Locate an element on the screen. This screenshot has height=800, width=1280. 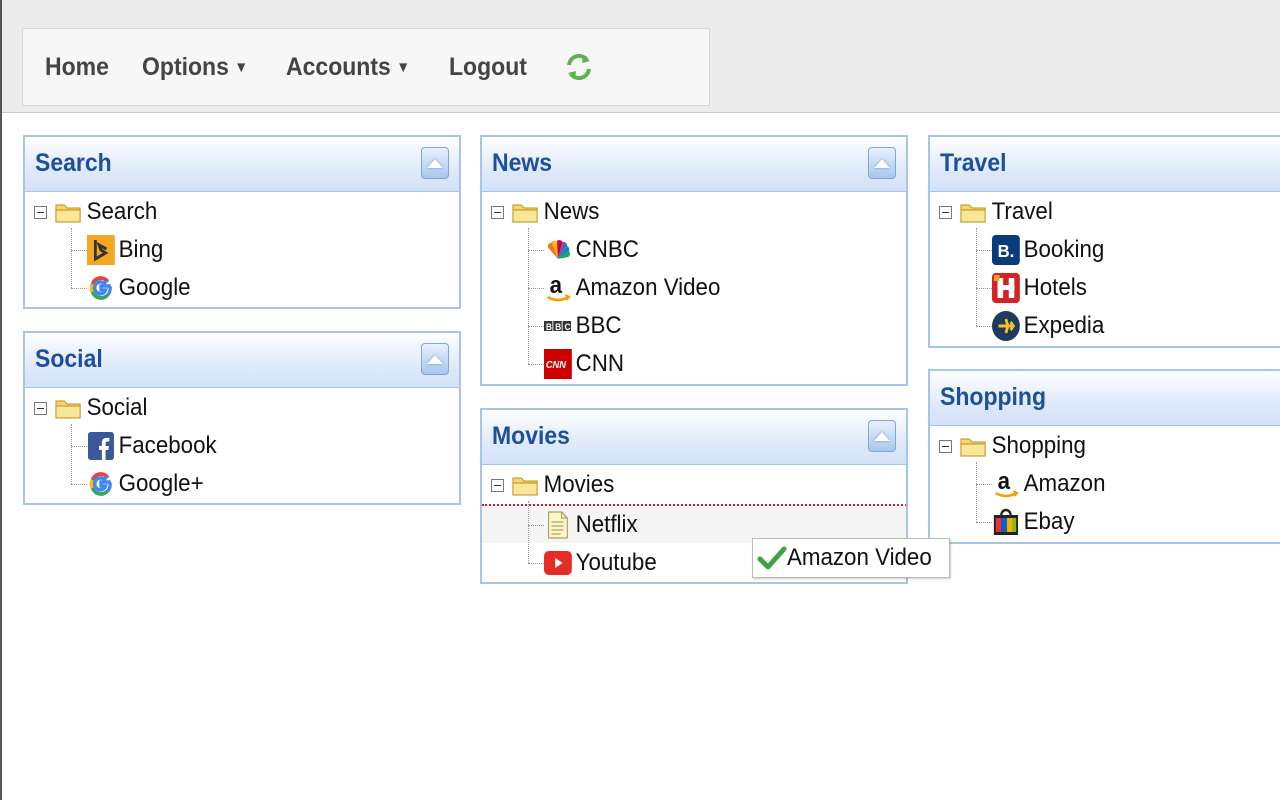
tree-item-cnbc: CNBC is located at coordinates (591, 250).